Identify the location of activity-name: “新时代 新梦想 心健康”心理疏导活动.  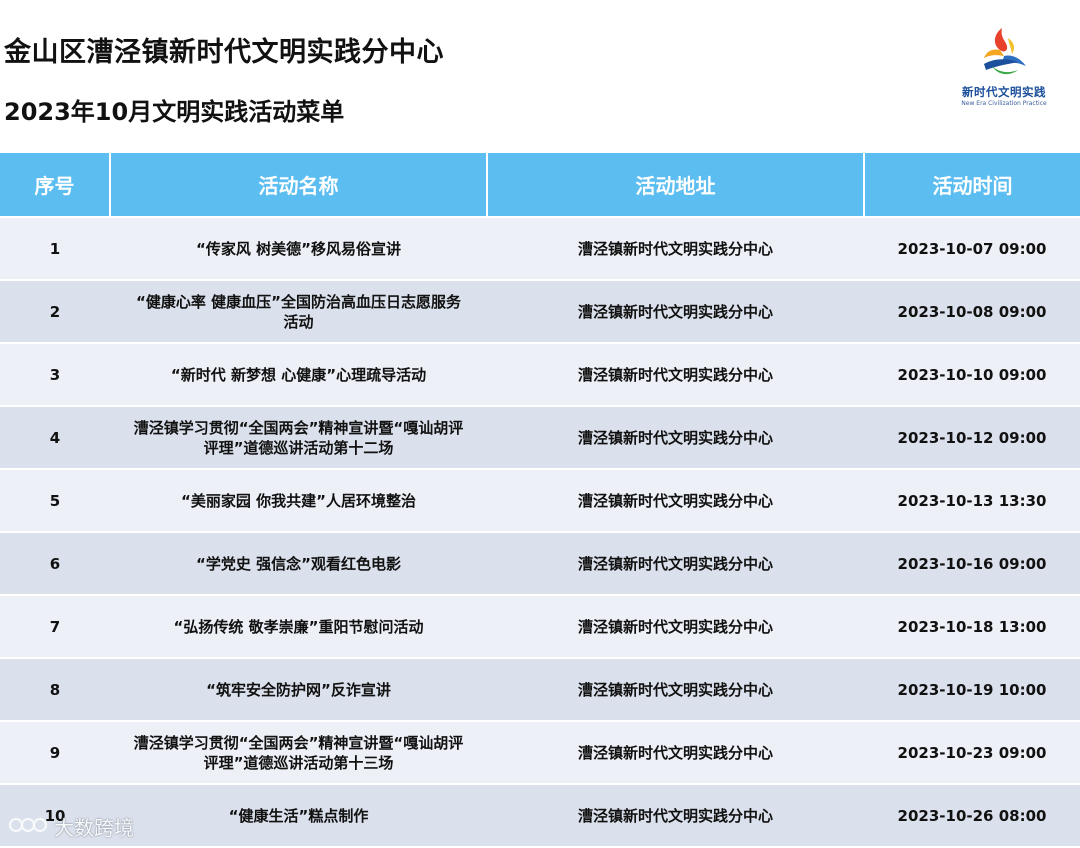
(298, 374).